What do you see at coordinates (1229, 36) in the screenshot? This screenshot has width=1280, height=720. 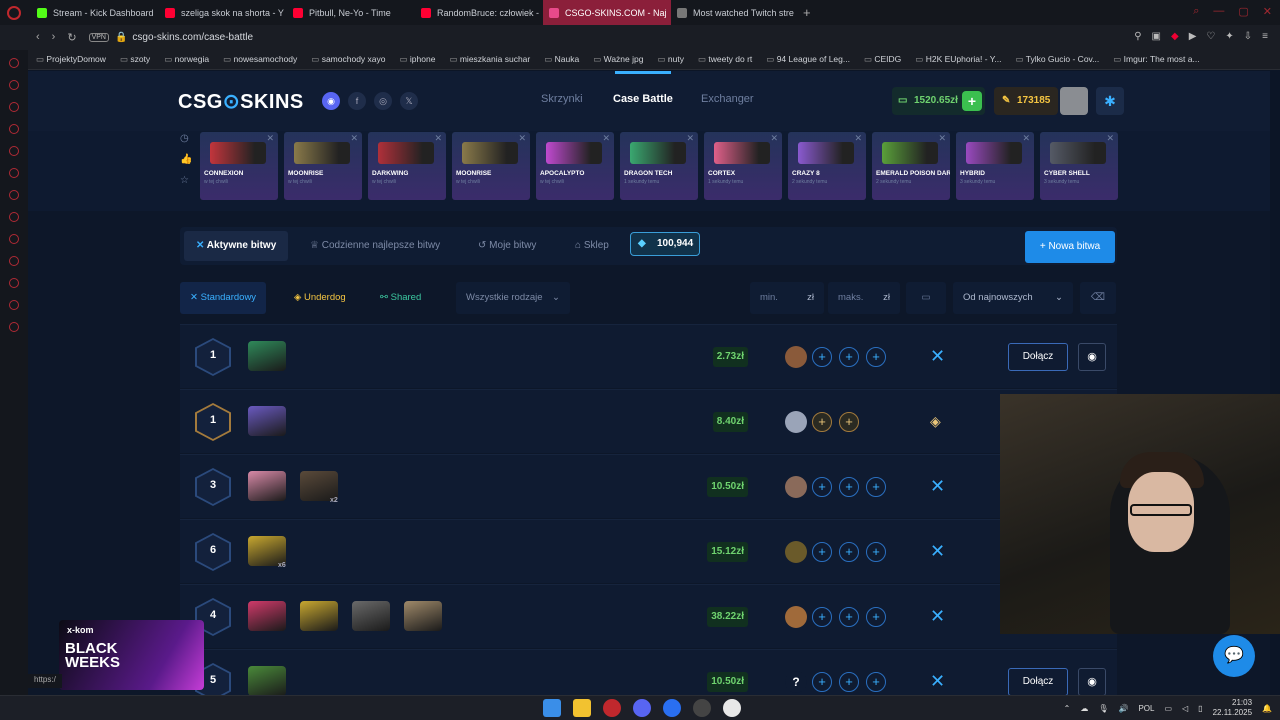 I see `extensions-icon: ✦` at bounding box center [1229, 36].